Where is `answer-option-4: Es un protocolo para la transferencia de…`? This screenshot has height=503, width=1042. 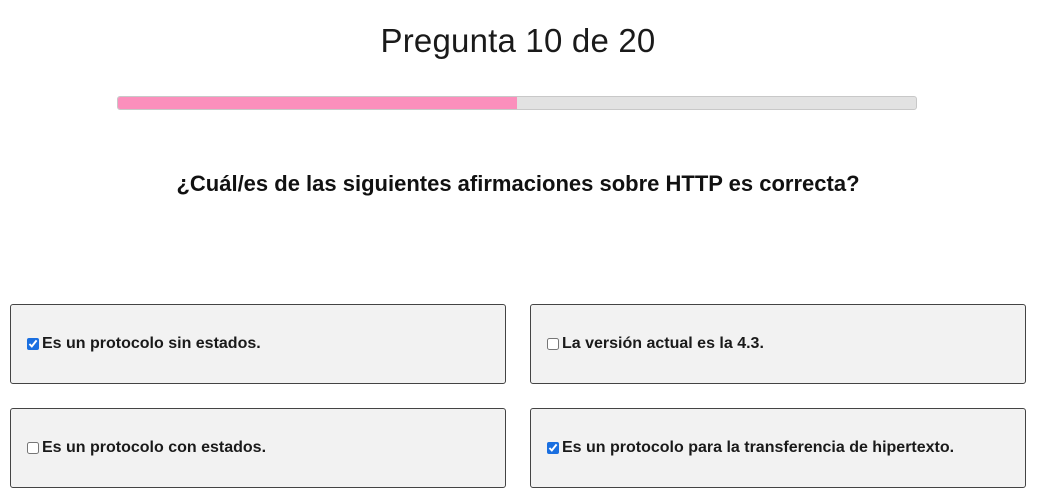
answer-option-4: Es un protocolo para la transferencia de… is located at coordinates (778, 448).